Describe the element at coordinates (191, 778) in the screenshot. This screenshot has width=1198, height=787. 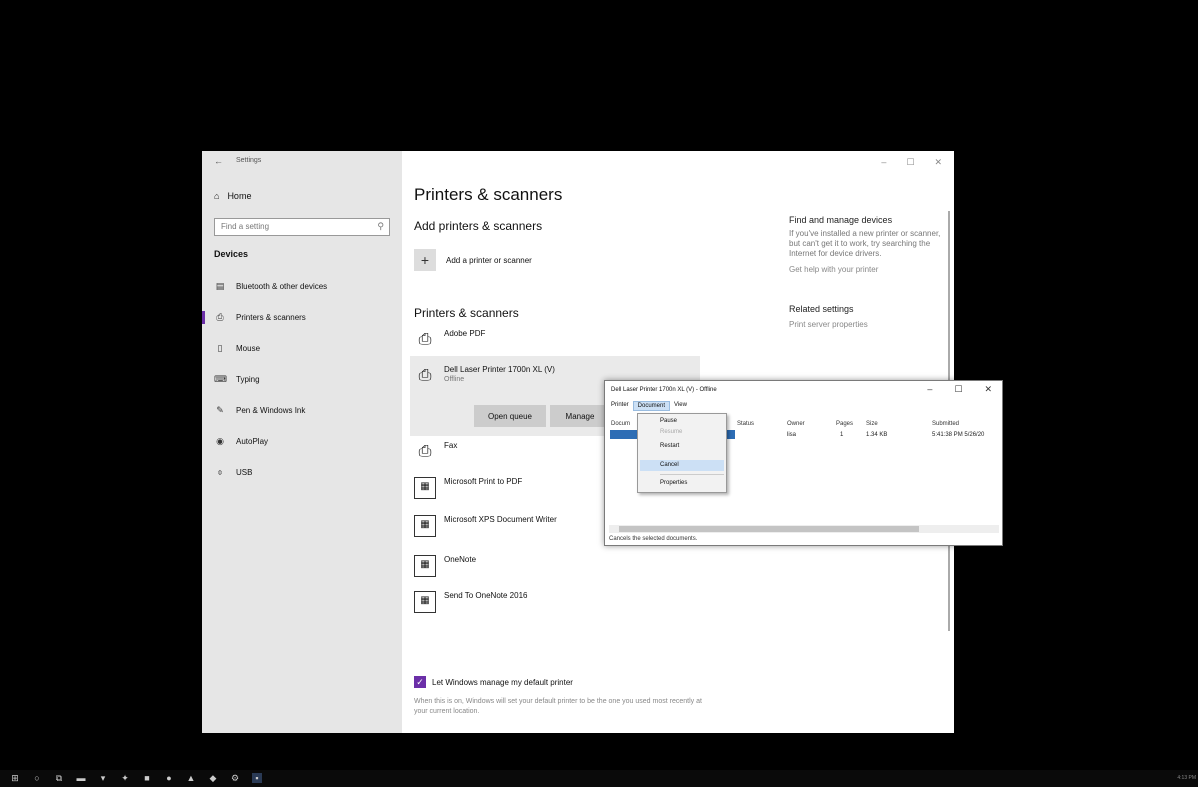
I see `app-icon: ▲` at that location.